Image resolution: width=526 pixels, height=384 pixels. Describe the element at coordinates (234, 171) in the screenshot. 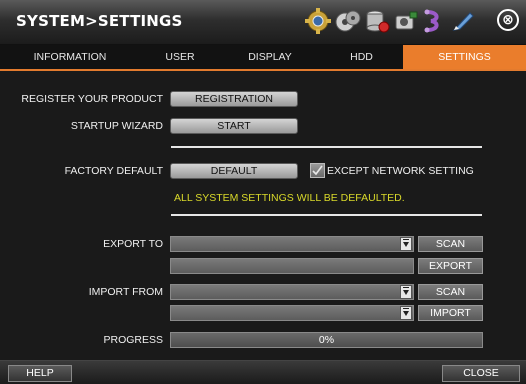

I see `default-button: DEFAULT` at that location.